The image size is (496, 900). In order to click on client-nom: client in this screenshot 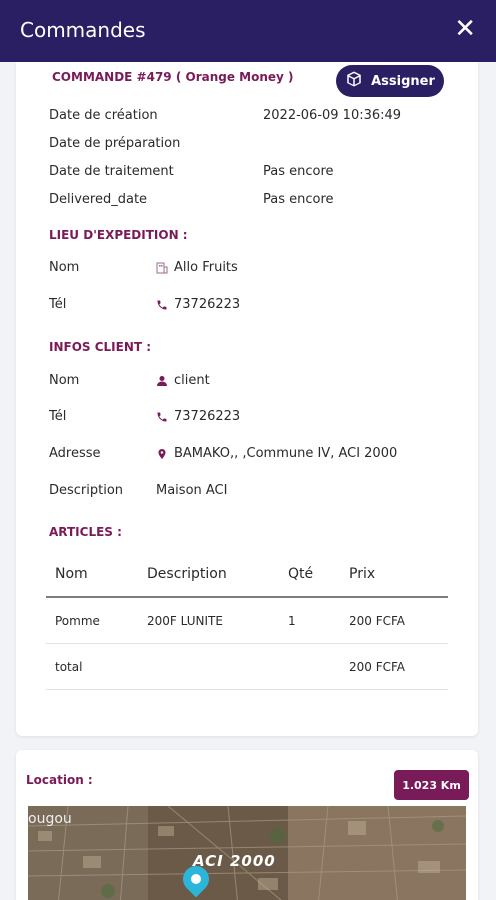, I will do `click(183, 380)`.